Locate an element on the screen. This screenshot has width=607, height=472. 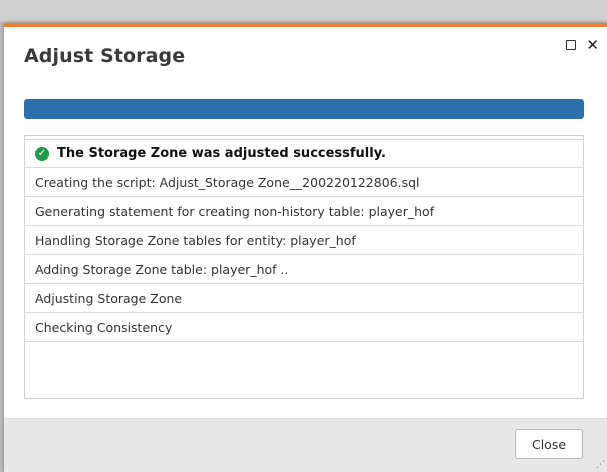
background-window is located at coordinates (303, 11).